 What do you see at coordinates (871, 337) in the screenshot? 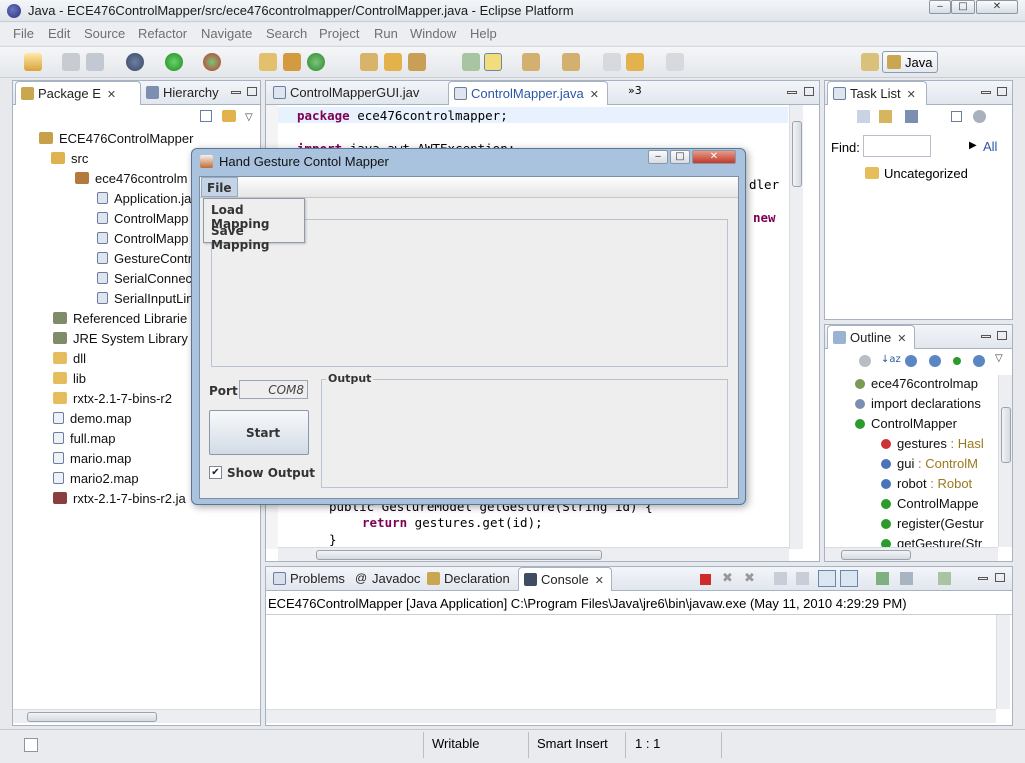
I see `tab-outline: Outline ✕` at bounding box center [871, 337].